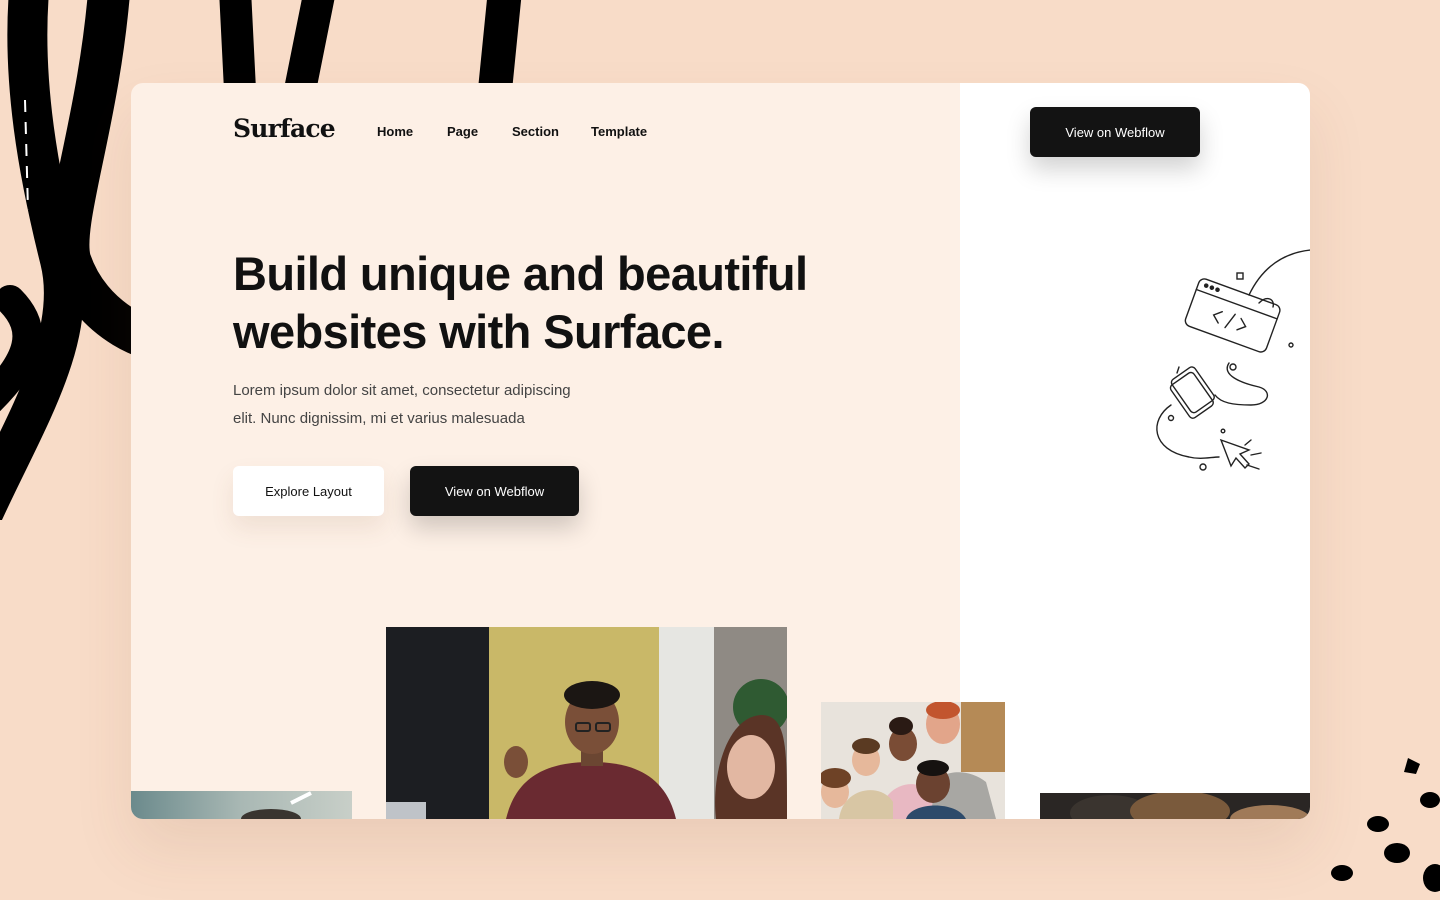  What do you see at coordinates (1233, 360) in the screenshot?
I see `webflow-doodle-illustration` at bounding box center [1233, 360].